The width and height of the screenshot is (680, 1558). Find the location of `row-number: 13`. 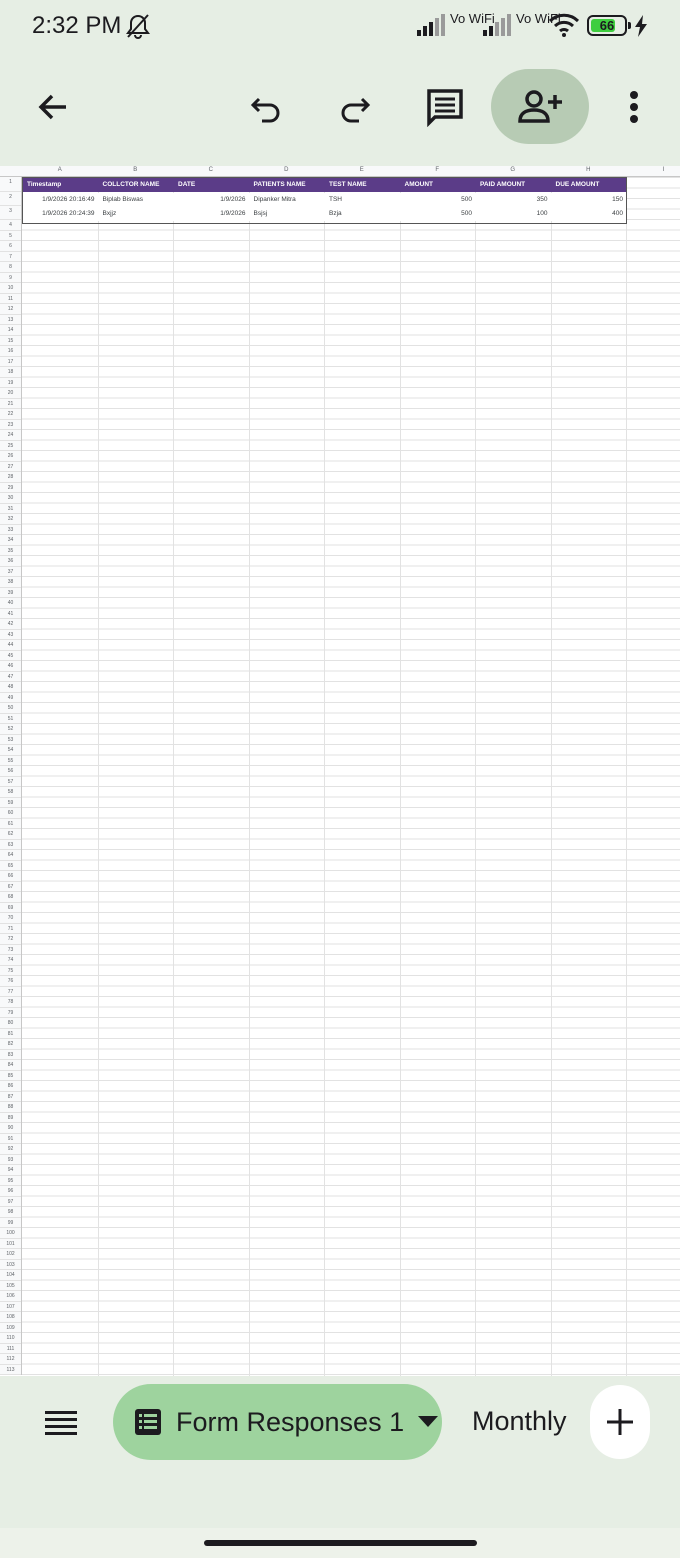

row-number: 13 is located at coordinates (10, 320).